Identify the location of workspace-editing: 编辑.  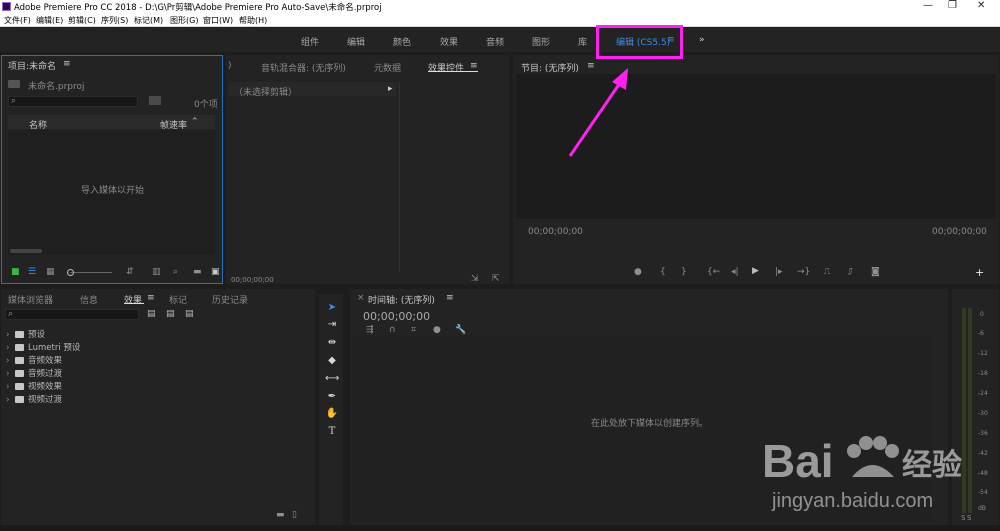
(356, 41).